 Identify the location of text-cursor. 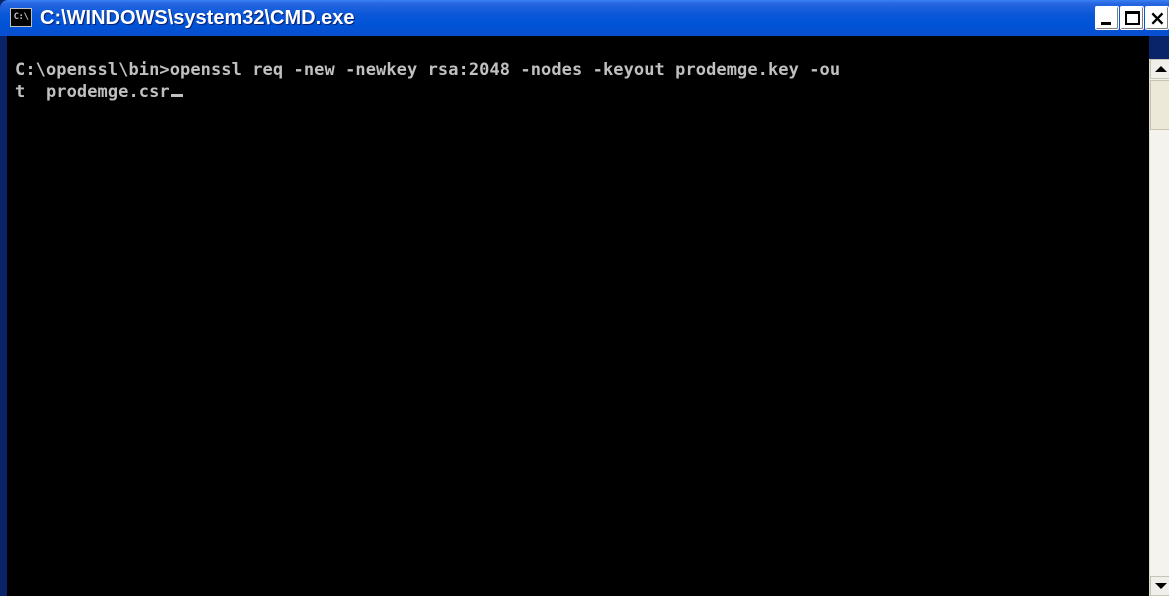
(176, 95).